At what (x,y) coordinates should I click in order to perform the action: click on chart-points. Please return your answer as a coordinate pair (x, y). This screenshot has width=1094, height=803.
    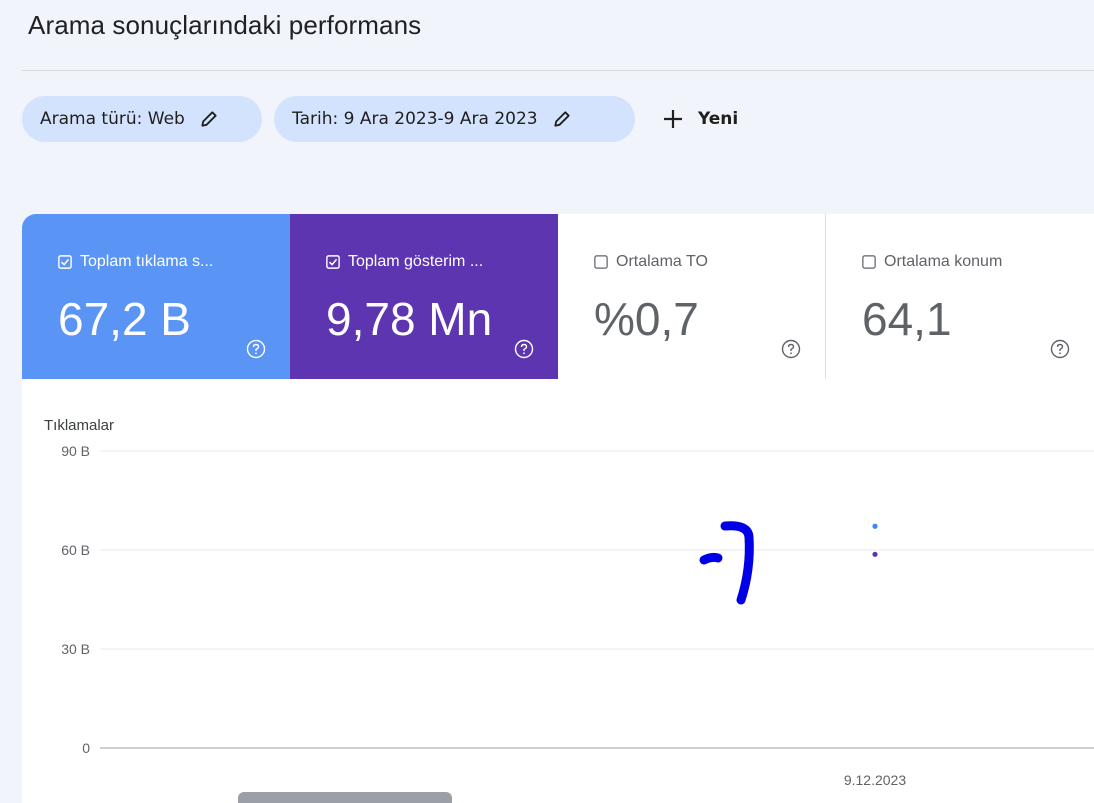
    Looking at the image, I should click on (875, 540).